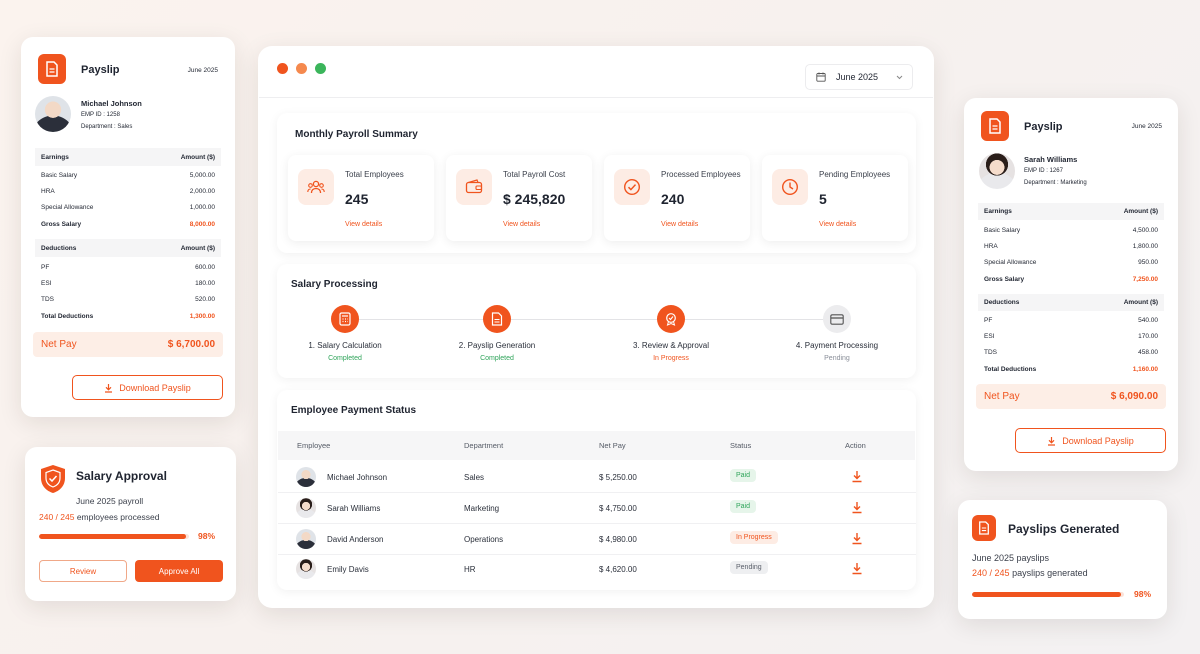 The image size is (1200, 654). Describe the element at coordinates (128, 316) in the screenshot. I see `total-deductions-row: Total Deductions 1,300.00` at that location.